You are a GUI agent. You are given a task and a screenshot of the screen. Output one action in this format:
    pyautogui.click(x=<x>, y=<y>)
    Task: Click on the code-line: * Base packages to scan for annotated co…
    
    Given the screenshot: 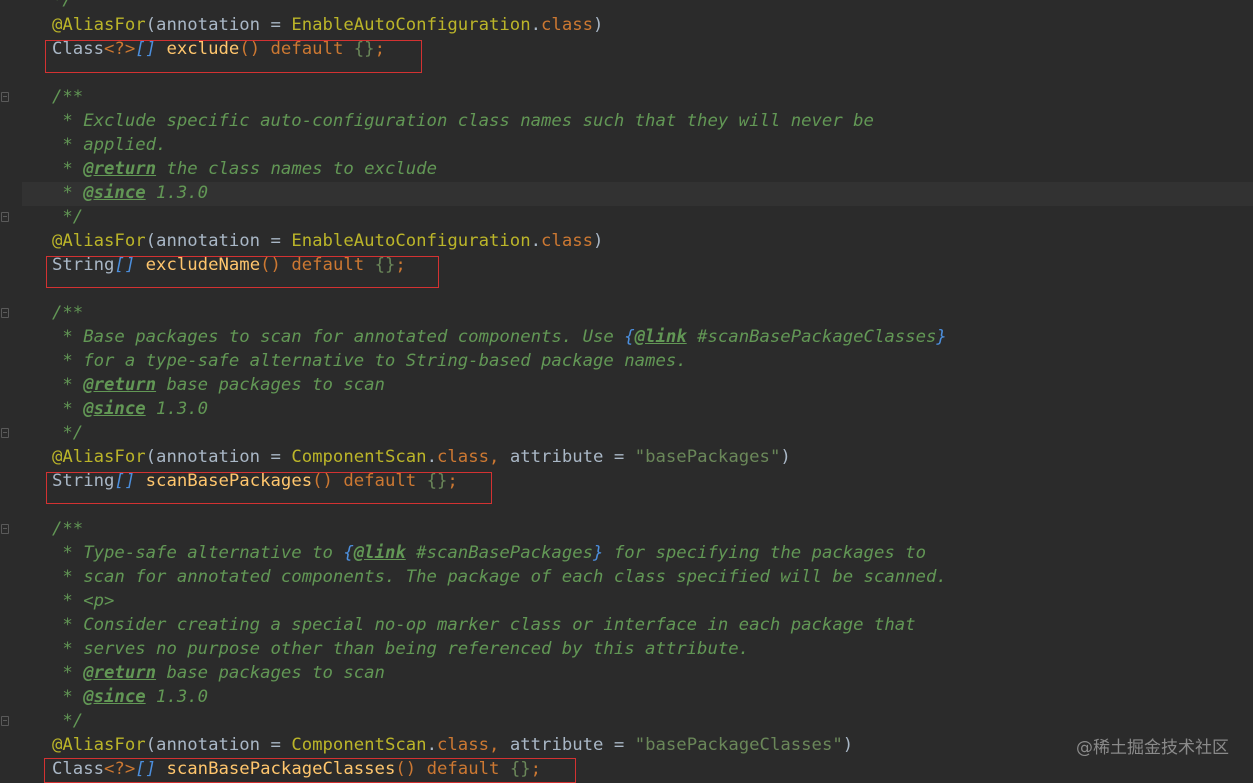 What is the action you would take?
    pyautogui.click(x=499, y=337)
    